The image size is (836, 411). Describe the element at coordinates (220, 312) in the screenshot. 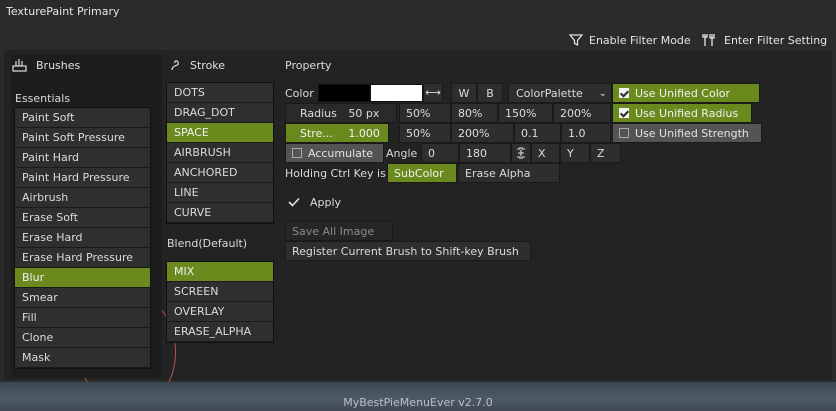

I see `blend-item-overlay: OVERLAY` at that location.